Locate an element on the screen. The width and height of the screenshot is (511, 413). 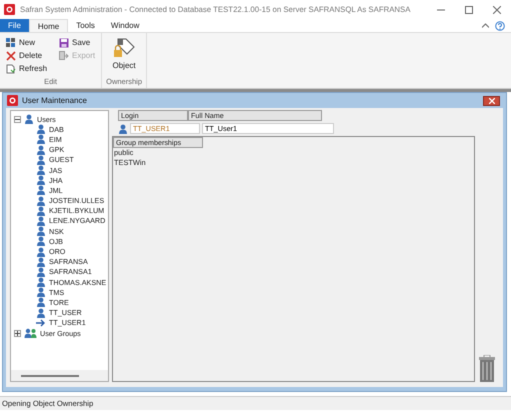
window-icon is located at coordinates (12, 100).